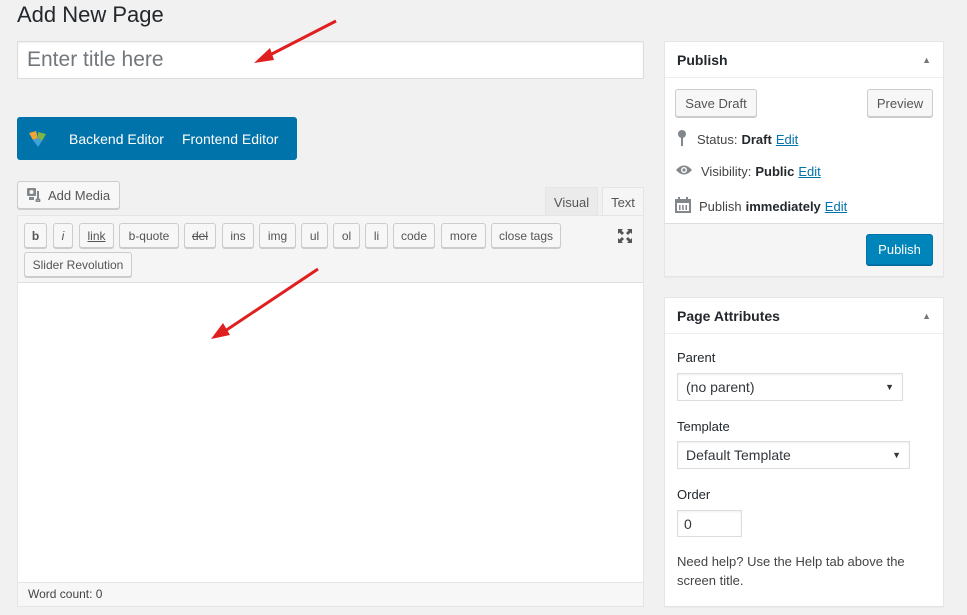  What do you see at coordinates (314, 235) in the screenshot?
I see `quicktag-ul: ul` at bounding box center [314, 235].